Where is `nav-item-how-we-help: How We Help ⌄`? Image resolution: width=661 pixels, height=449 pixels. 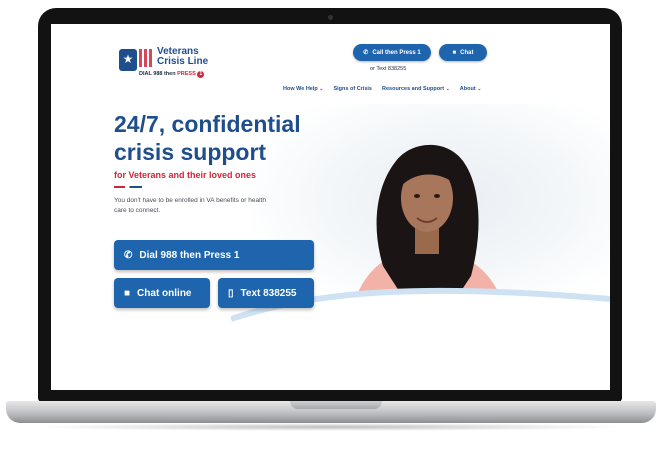
nav-item-how-we-help: How We Help ⌄ is located at coordinates (303, 89).